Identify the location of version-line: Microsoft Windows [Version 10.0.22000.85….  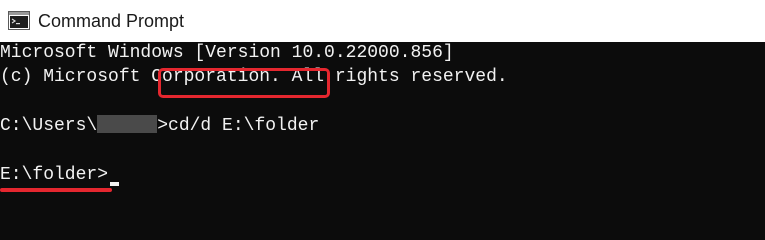
(227, 53).